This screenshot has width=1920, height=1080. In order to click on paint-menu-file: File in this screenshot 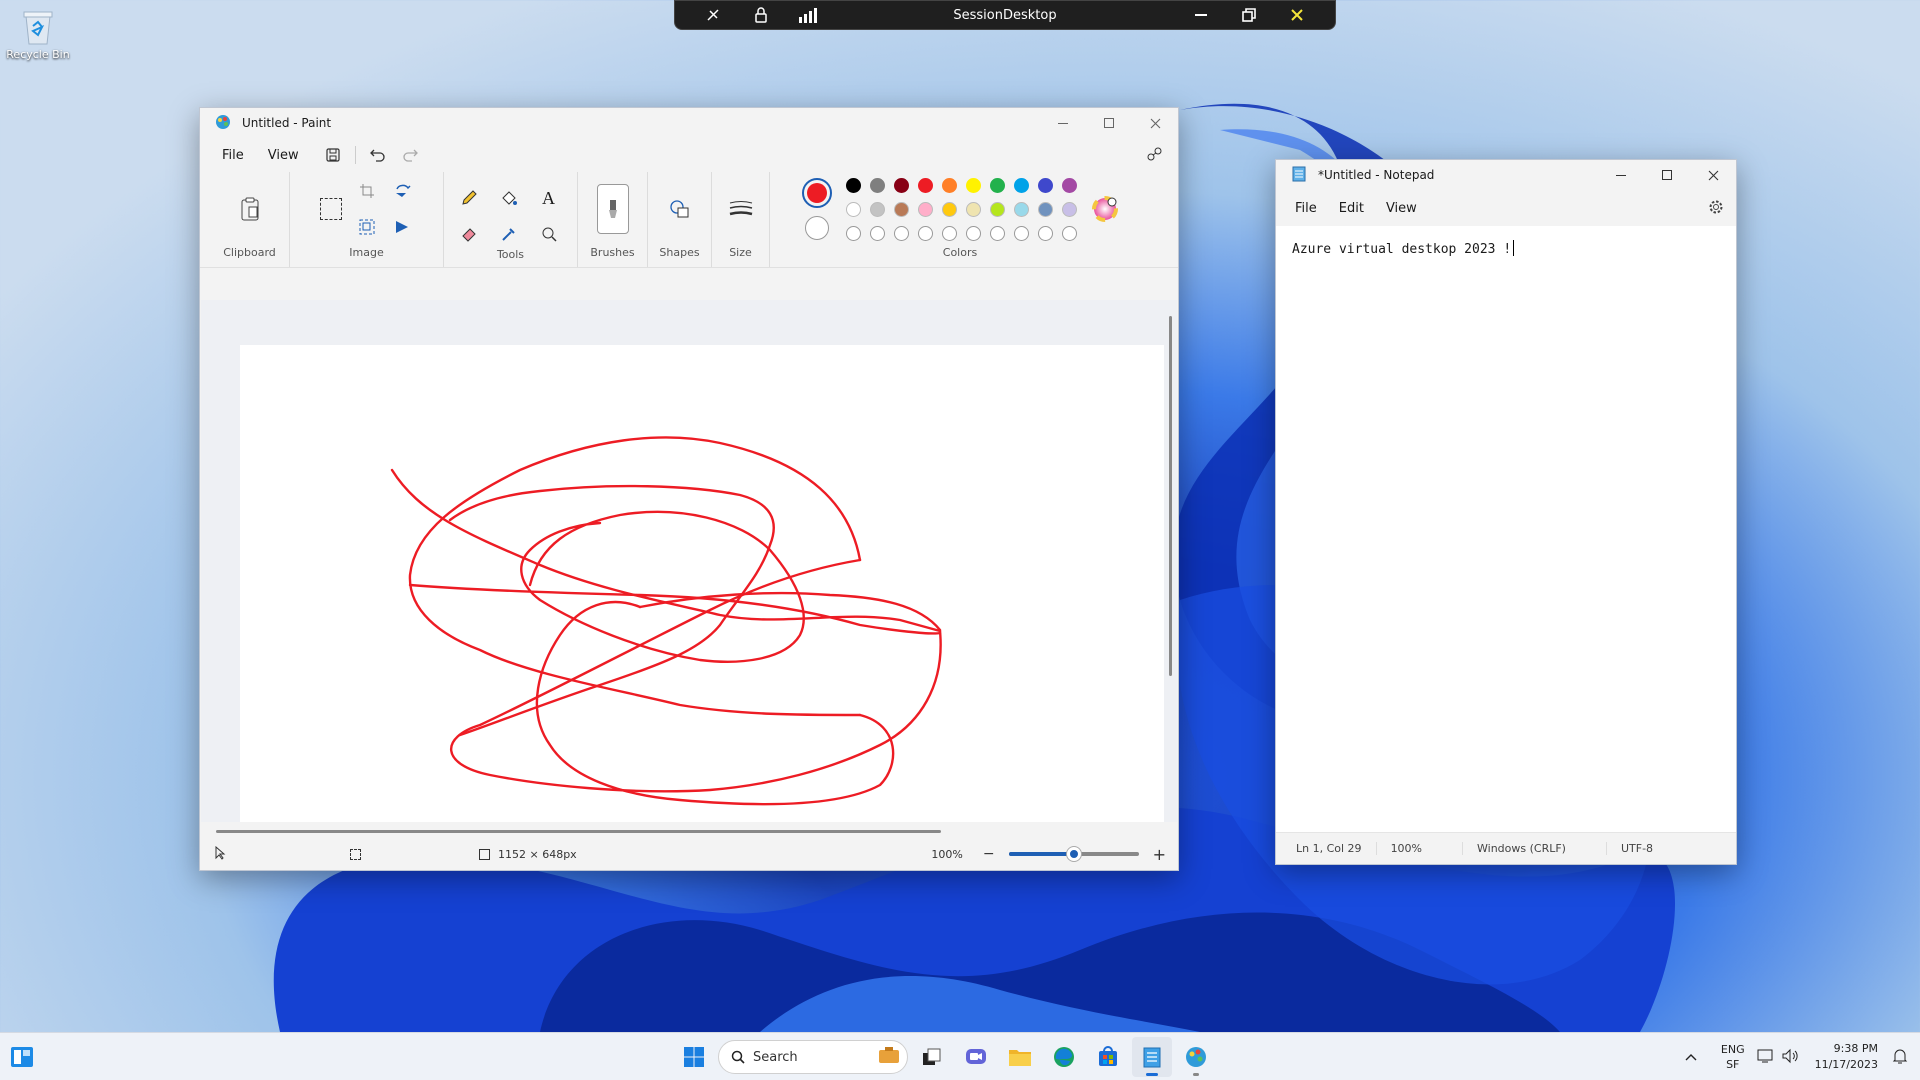, I will do `click(233, 155)`.